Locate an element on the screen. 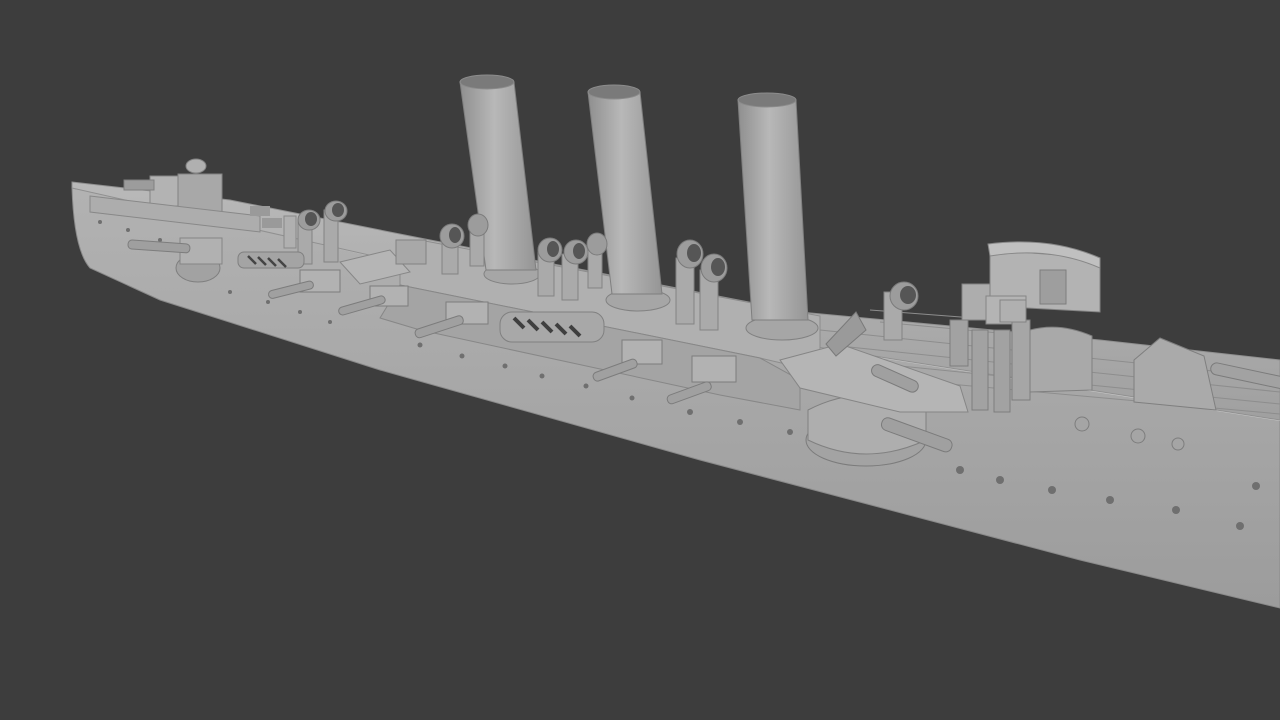 The height and width of the screenshot is (720, 1280). deck-vent-grille-mid is located at coordinates (552, 327).